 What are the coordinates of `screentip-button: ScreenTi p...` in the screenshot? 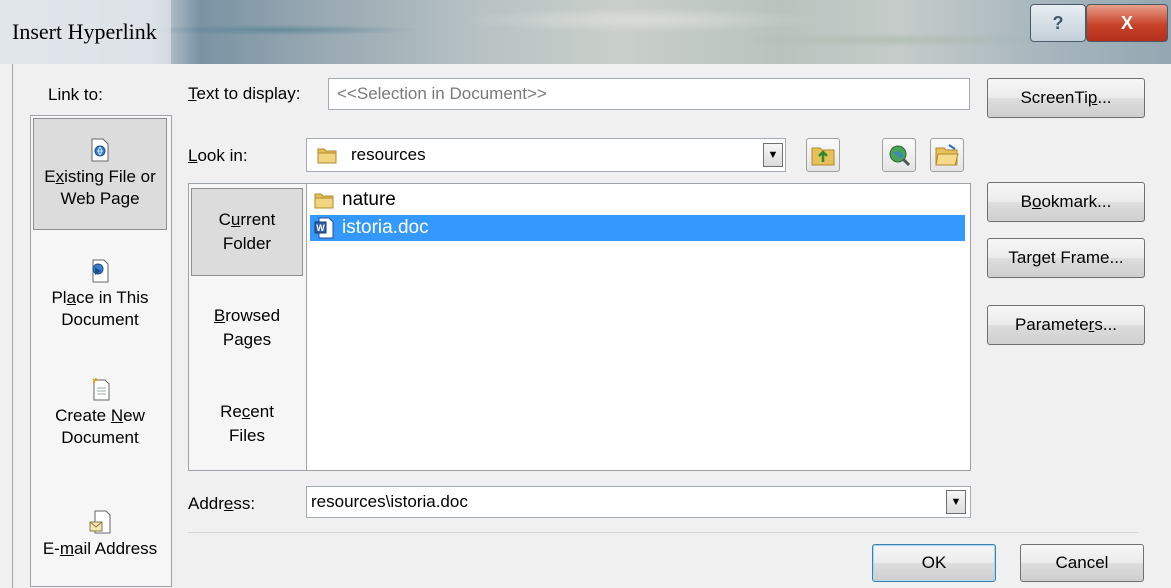 It's located at (1066, 98).